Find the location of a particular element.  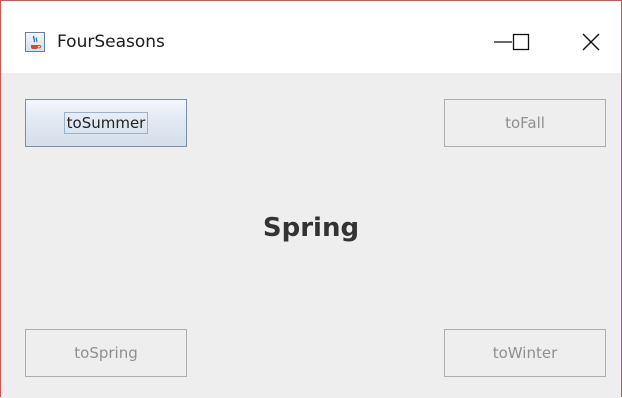

to-spring-button: toSpring is located at coordinates (106, 353).